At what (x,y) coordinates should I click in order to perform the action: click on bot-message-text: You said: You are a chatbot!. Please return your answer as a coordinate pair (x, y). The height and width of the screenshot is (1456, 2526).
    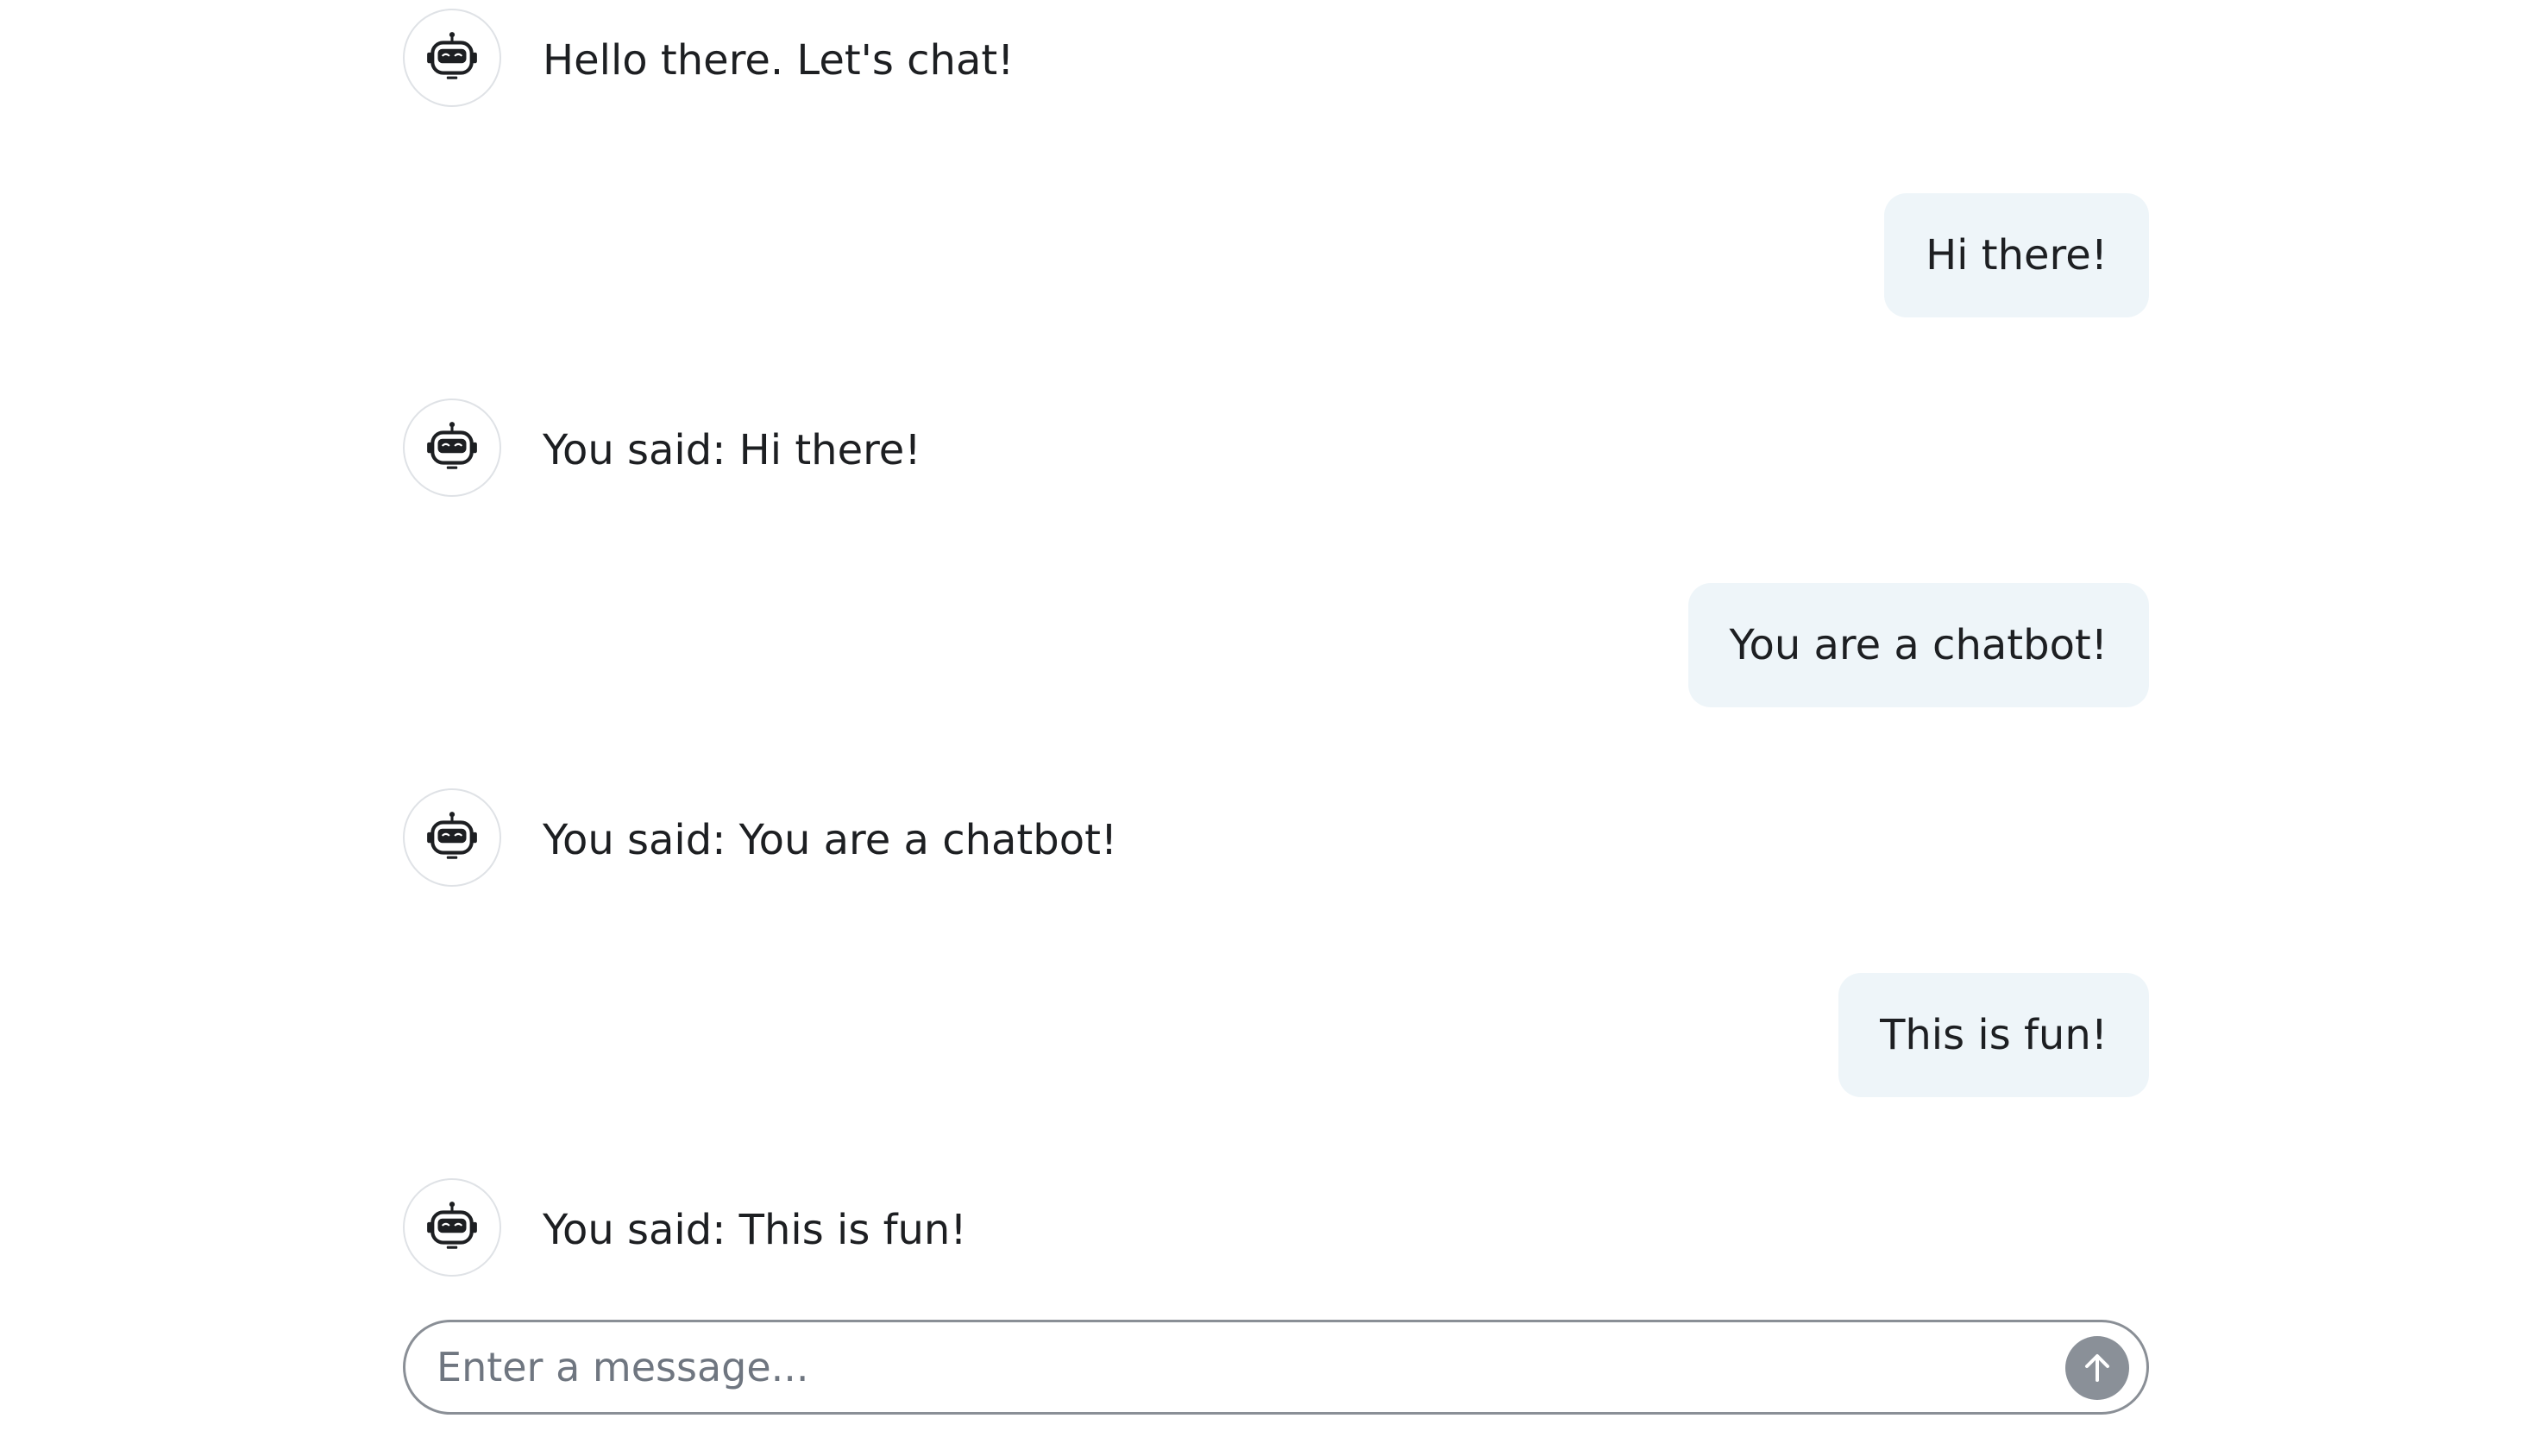
    Looking at the image, I should click on (831, 840).